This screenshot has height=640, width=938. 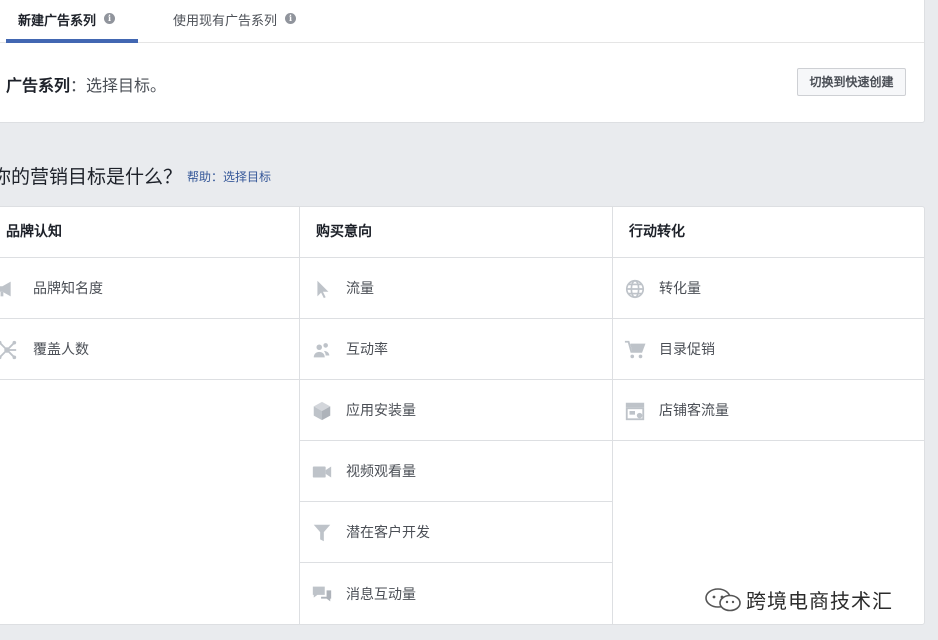 What do you see at coordinates (118, 85) in the screenshot?
I see `campaign-title-rest: ：选择目标。` at bounding box center [118, 85].